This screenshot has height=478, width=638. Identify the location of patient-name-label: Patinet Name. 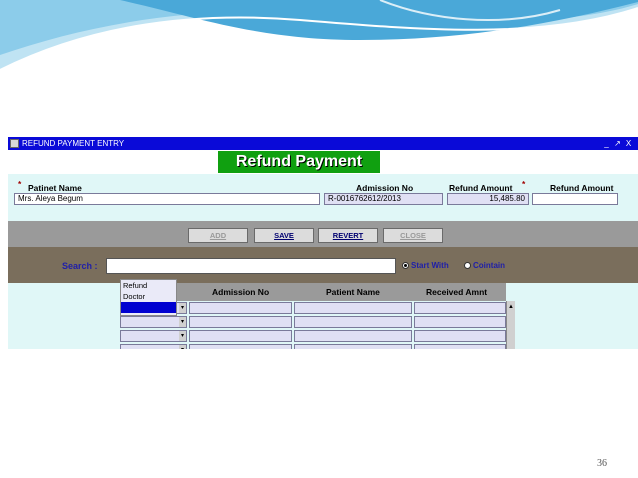
(55, 188).